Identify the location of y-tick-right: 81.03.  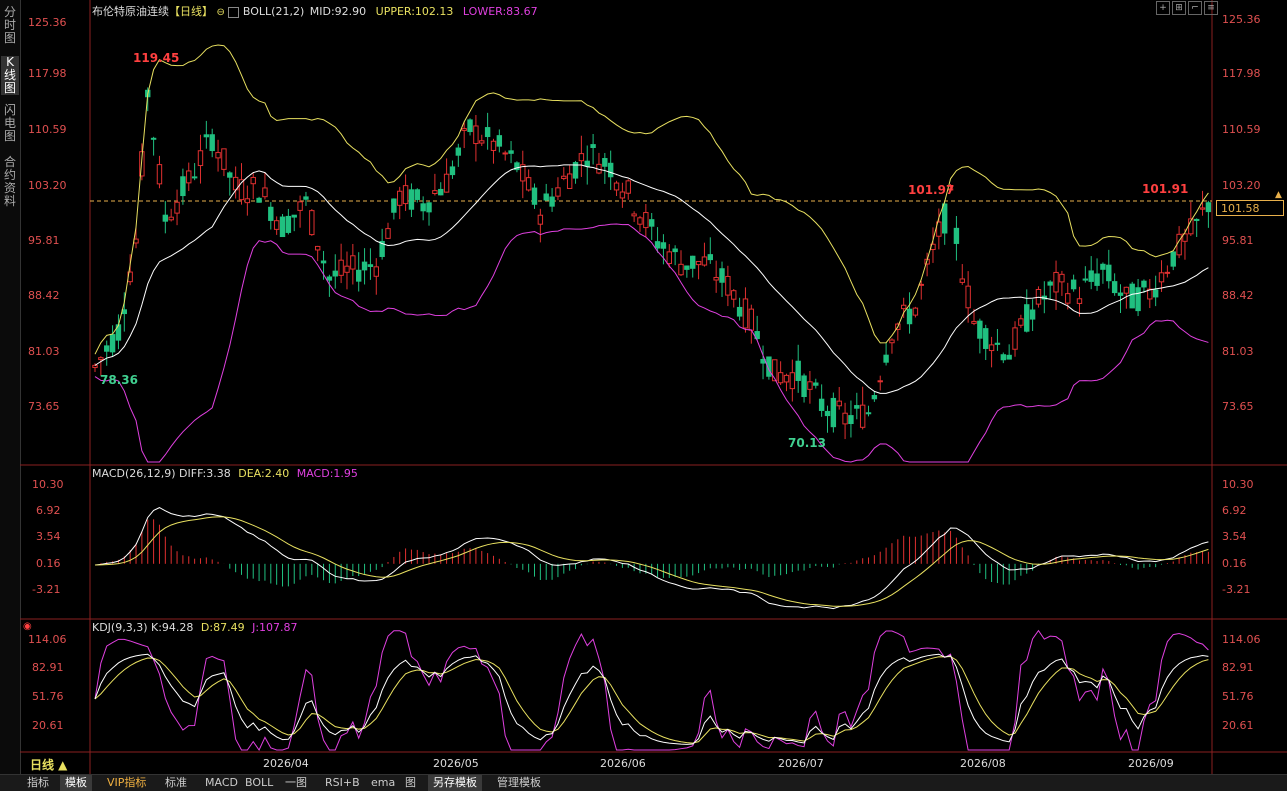
(1238, 351).